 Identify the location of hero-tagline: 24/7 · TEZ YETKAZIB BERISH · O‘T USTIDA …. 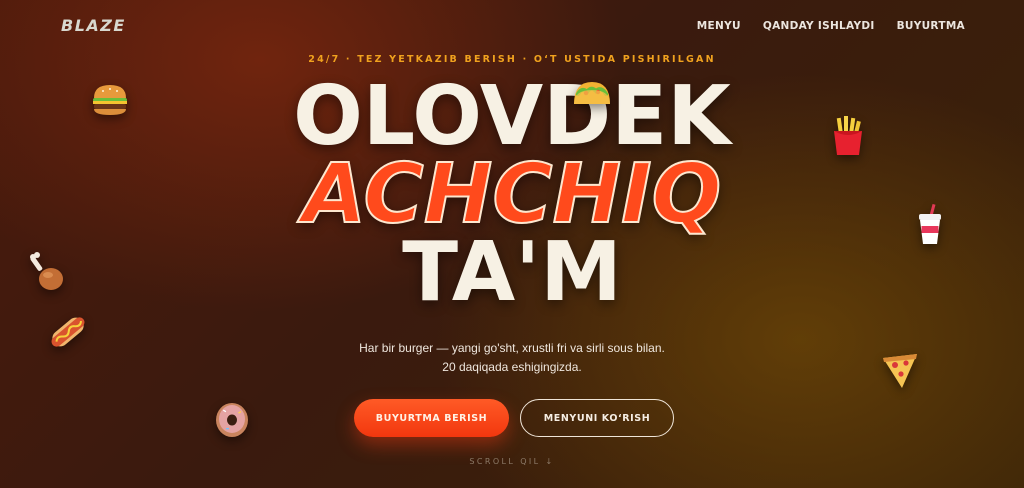
(512, 59).